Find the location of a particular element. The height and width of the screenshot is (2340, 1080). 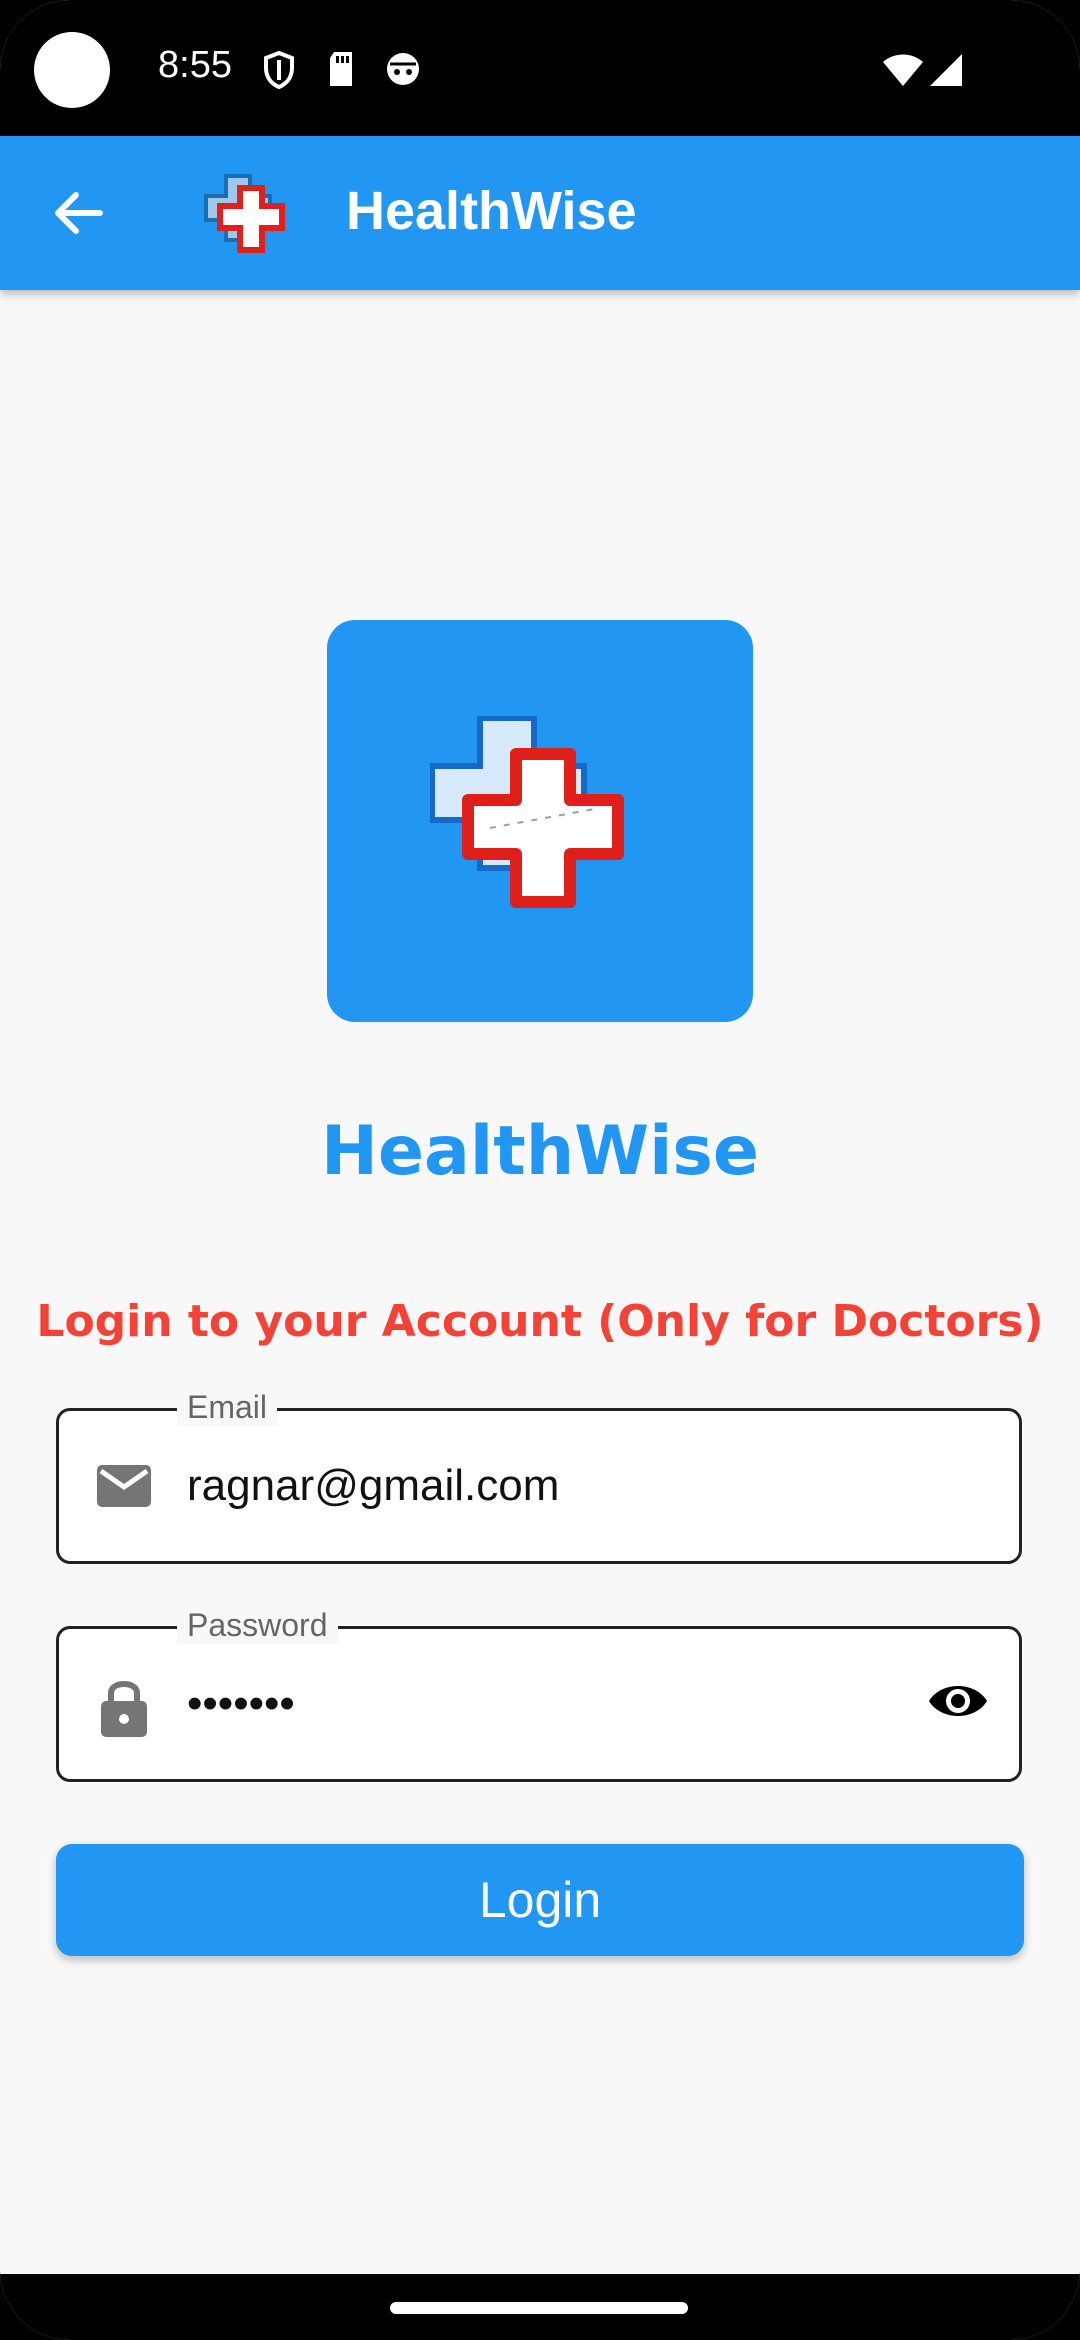

email-label: Email is located at coordinates (227, 1407).